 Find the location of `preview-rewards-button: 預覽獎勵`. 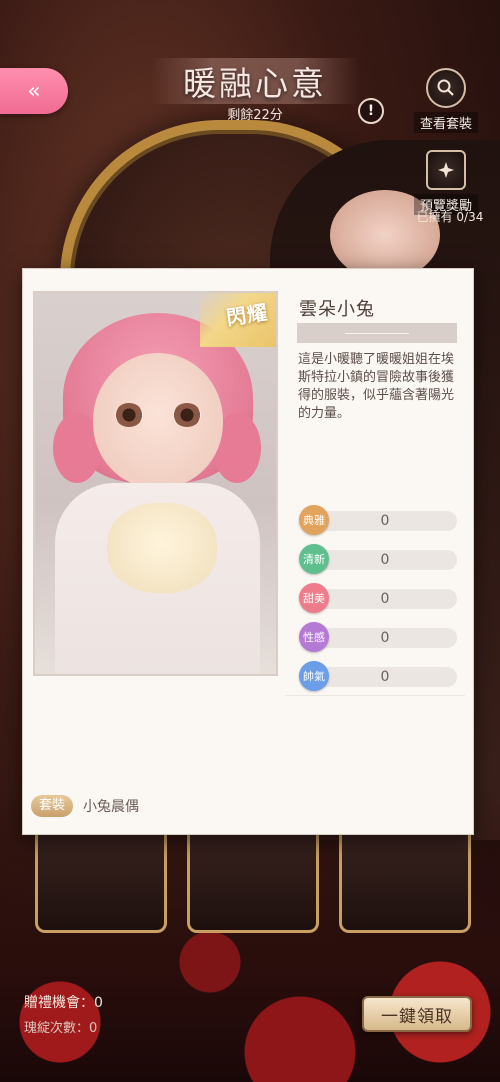

preview-rewards-button: 預覽獎勵 is located at coordinates (446, 182).